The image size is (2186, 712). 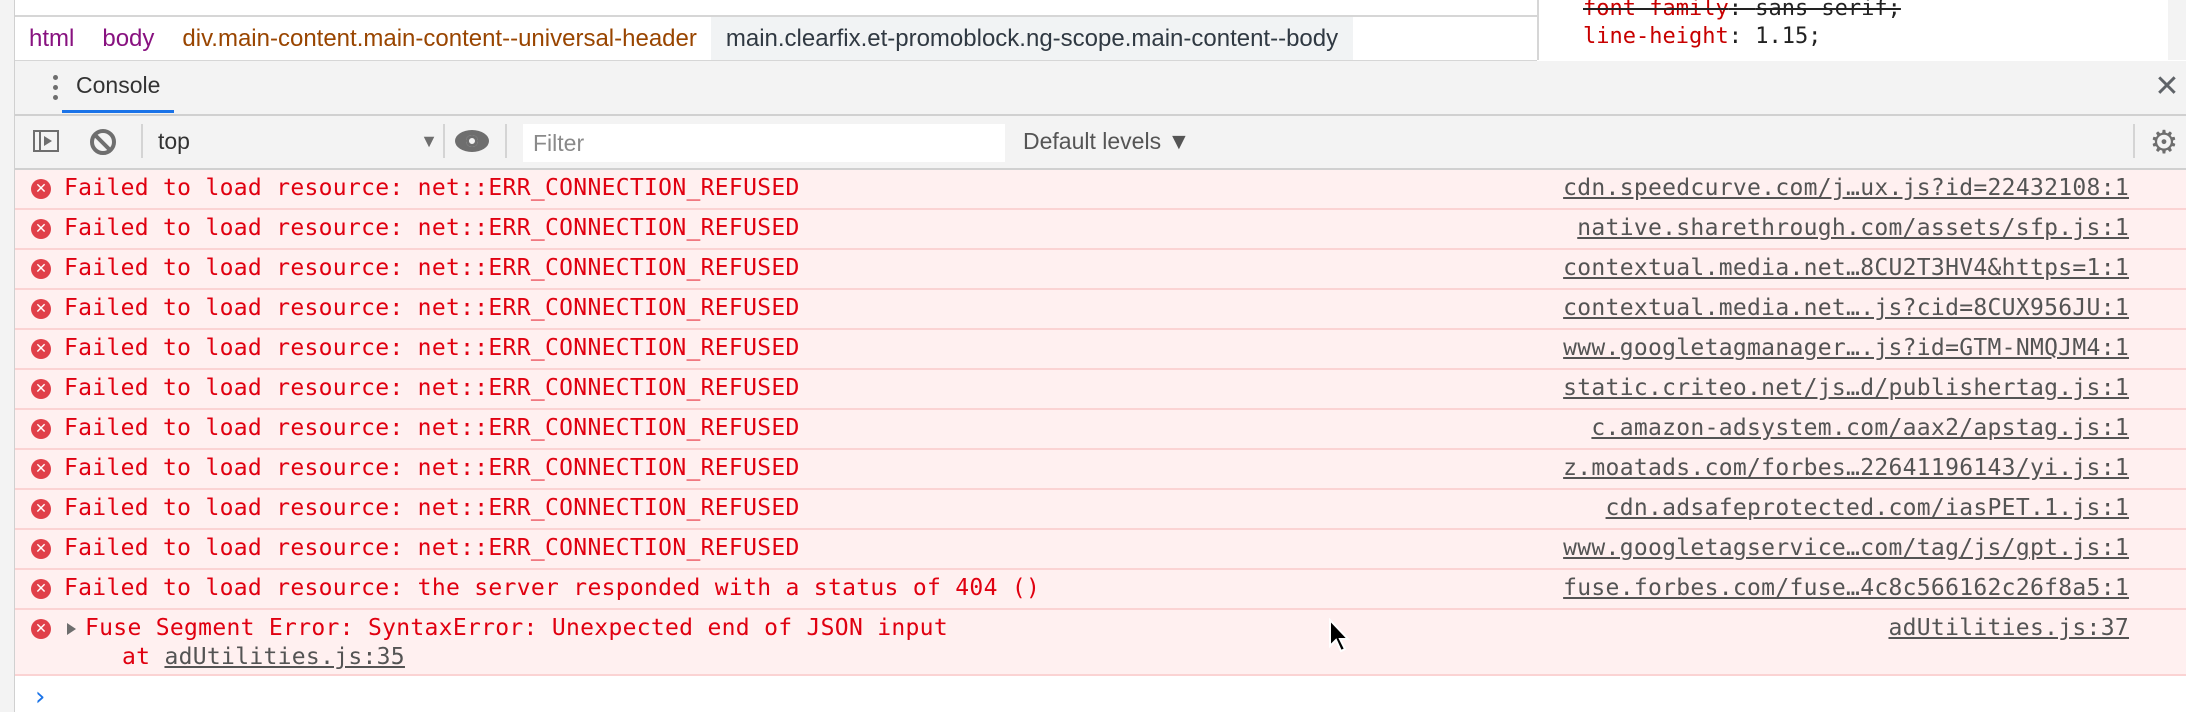 I want to click on style-value: 1.15;, so click(x=1788, y=36).